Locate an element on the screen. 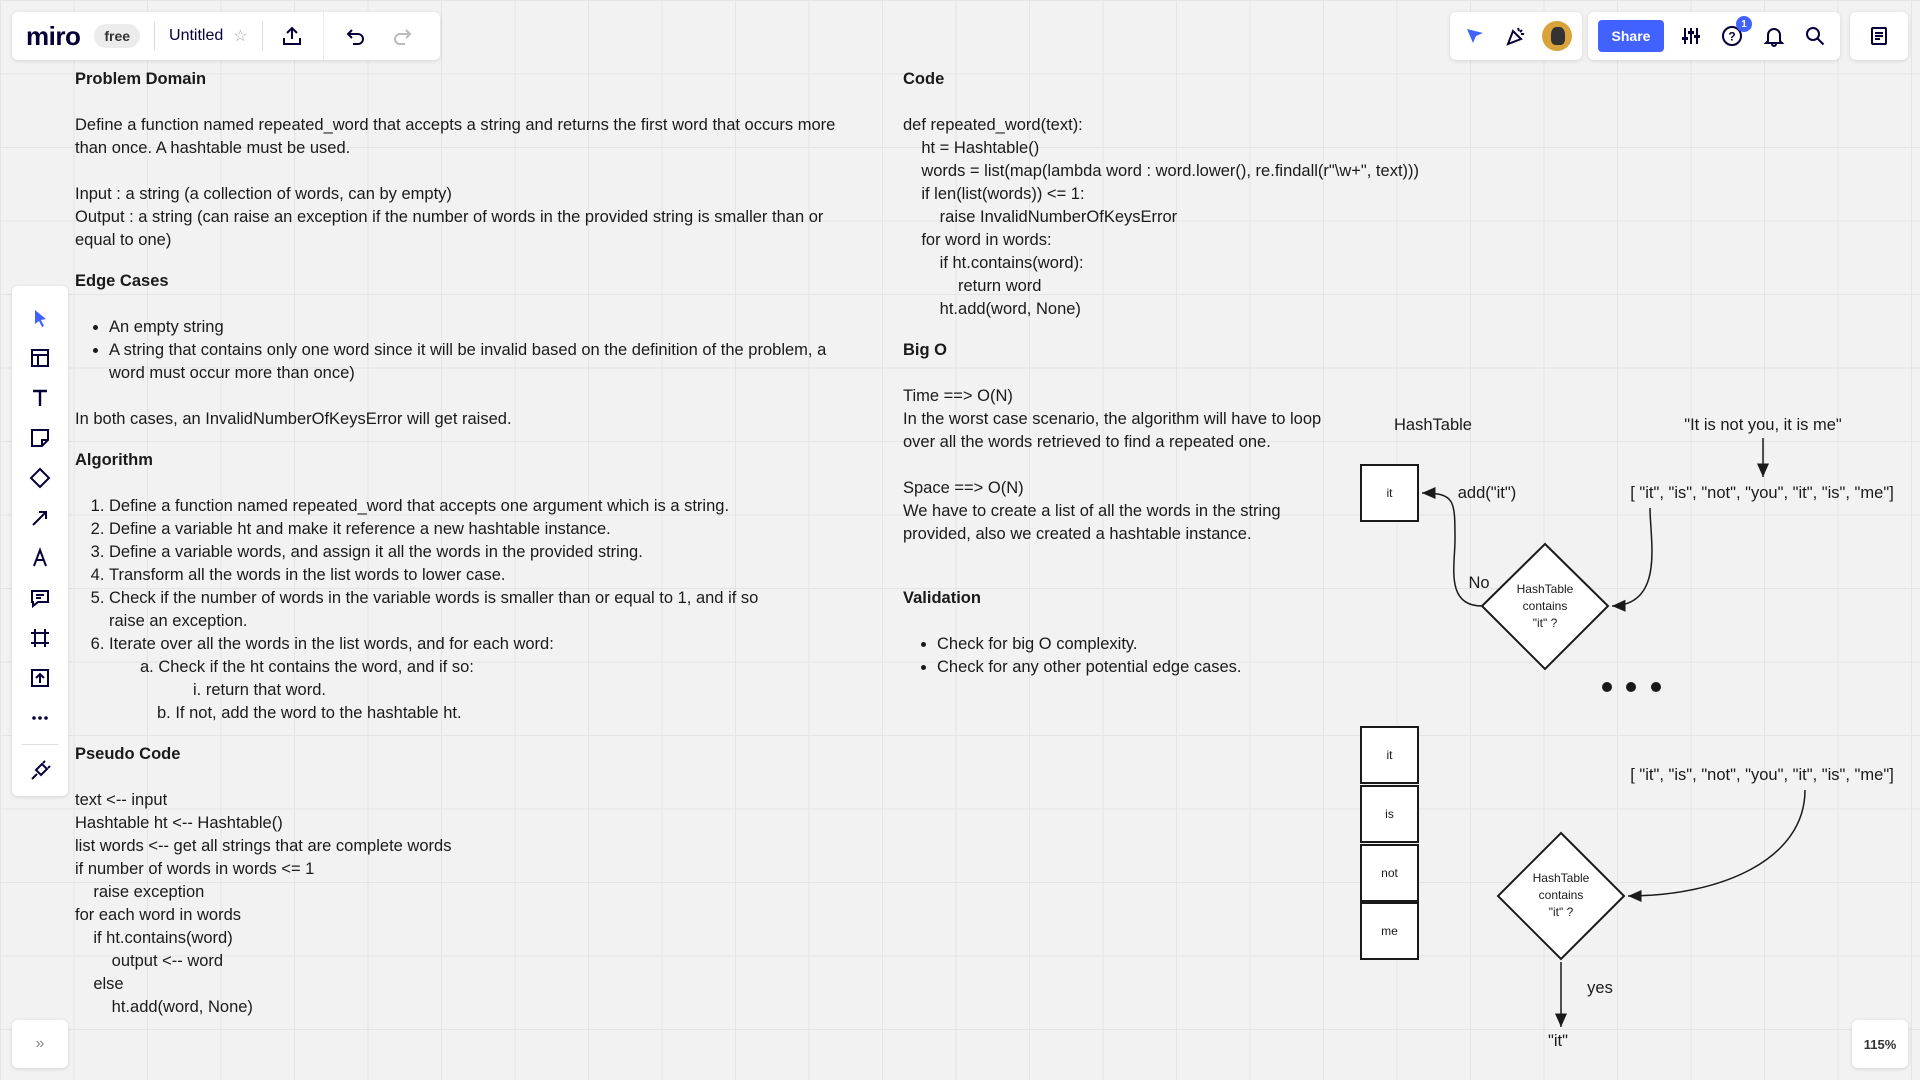 The height and width of the screenshot is (1080, 1920). apps-icon is located at coordinates (40, 771).